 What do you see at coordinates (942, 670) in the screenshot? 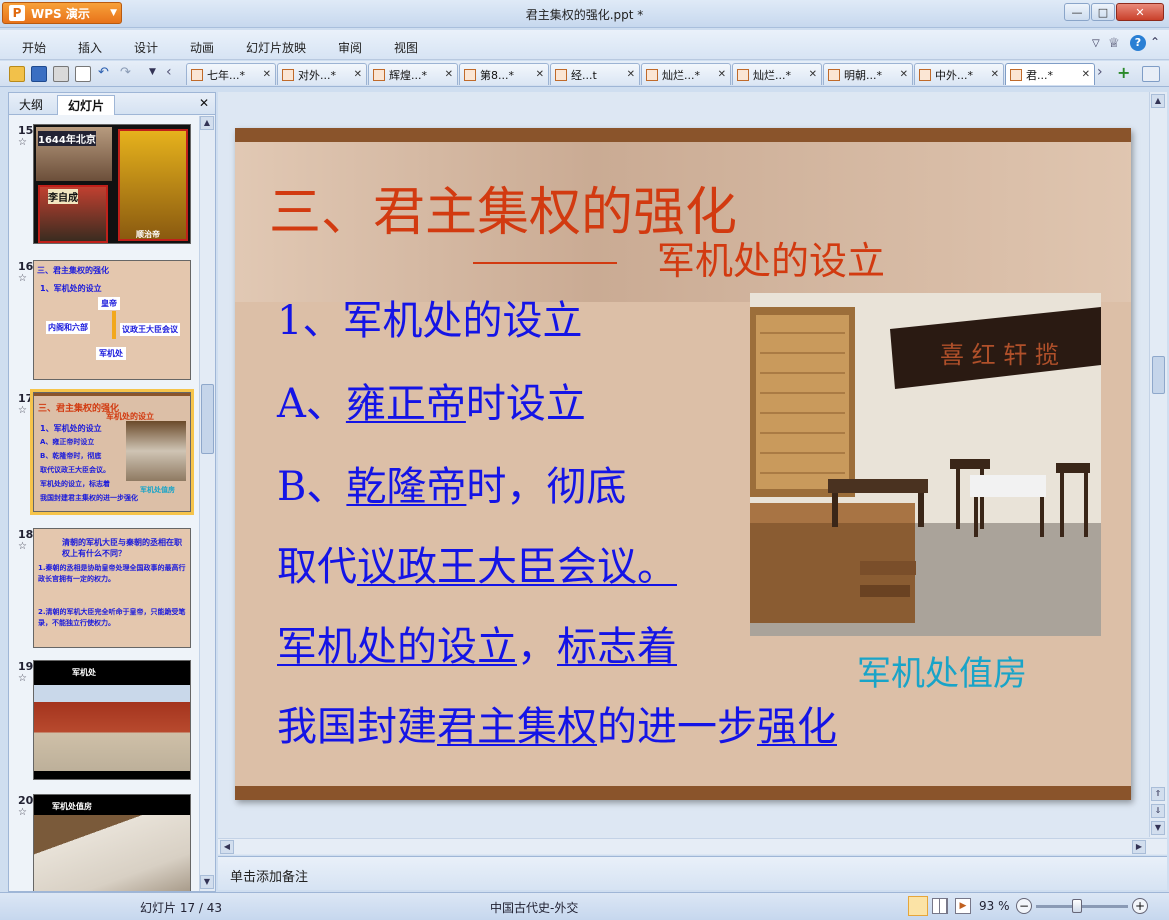
I see `photo-caption: 军机处值房` at bounding box center [942, 670].